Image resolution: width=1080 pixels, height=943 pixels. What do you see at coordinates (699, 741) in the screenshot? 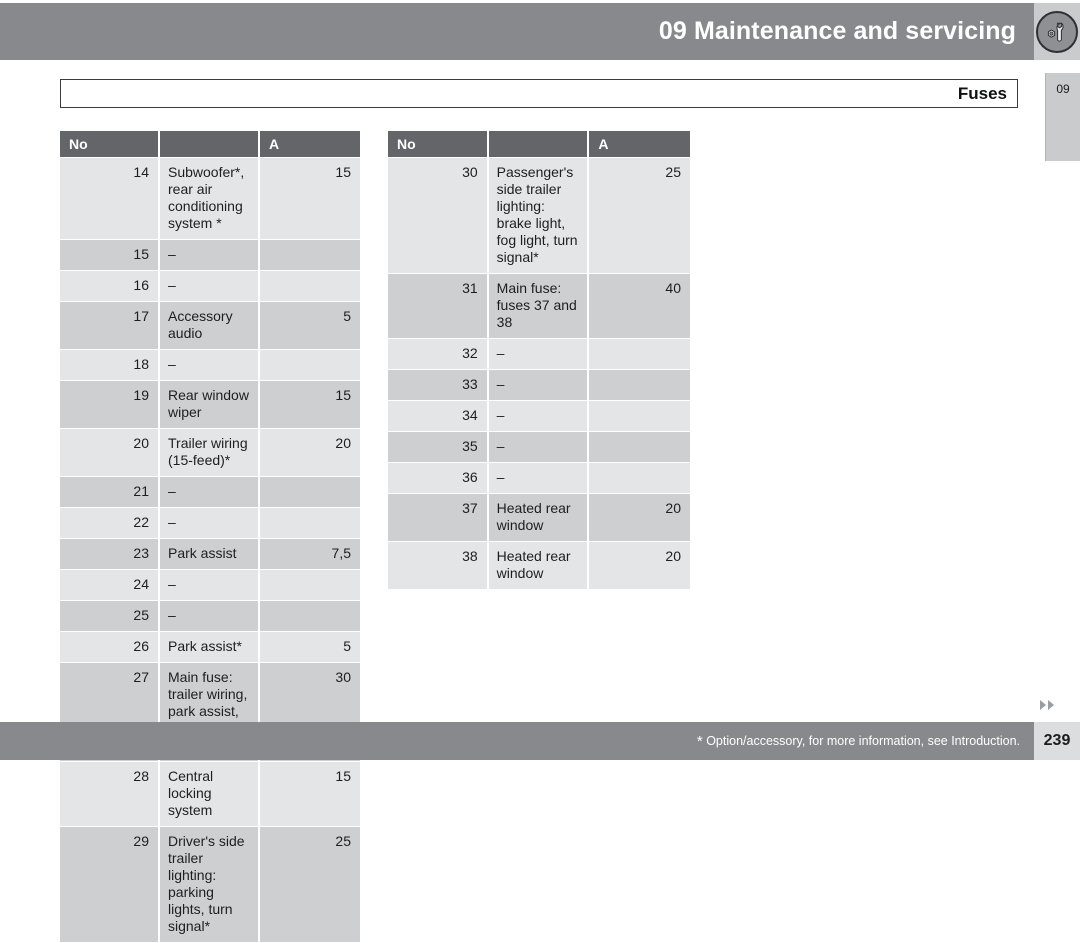
I see `footnote-asterisk: *` at bounding box center [699, 741].